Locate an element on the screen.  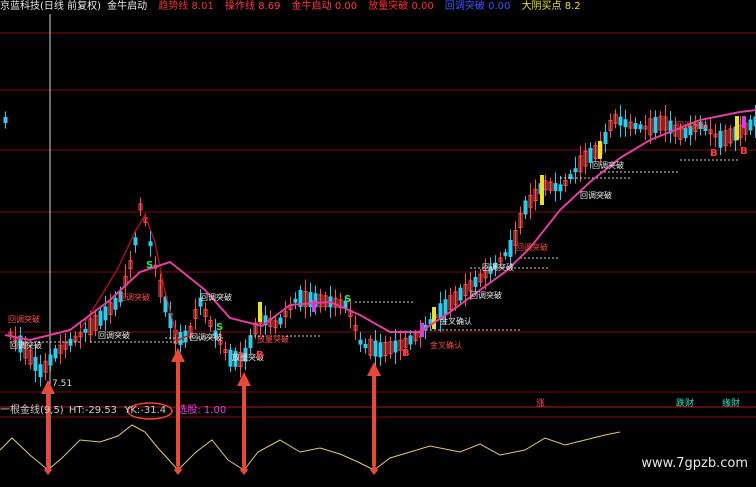
tag-up: 涨 is located at coordinates (540, 403).